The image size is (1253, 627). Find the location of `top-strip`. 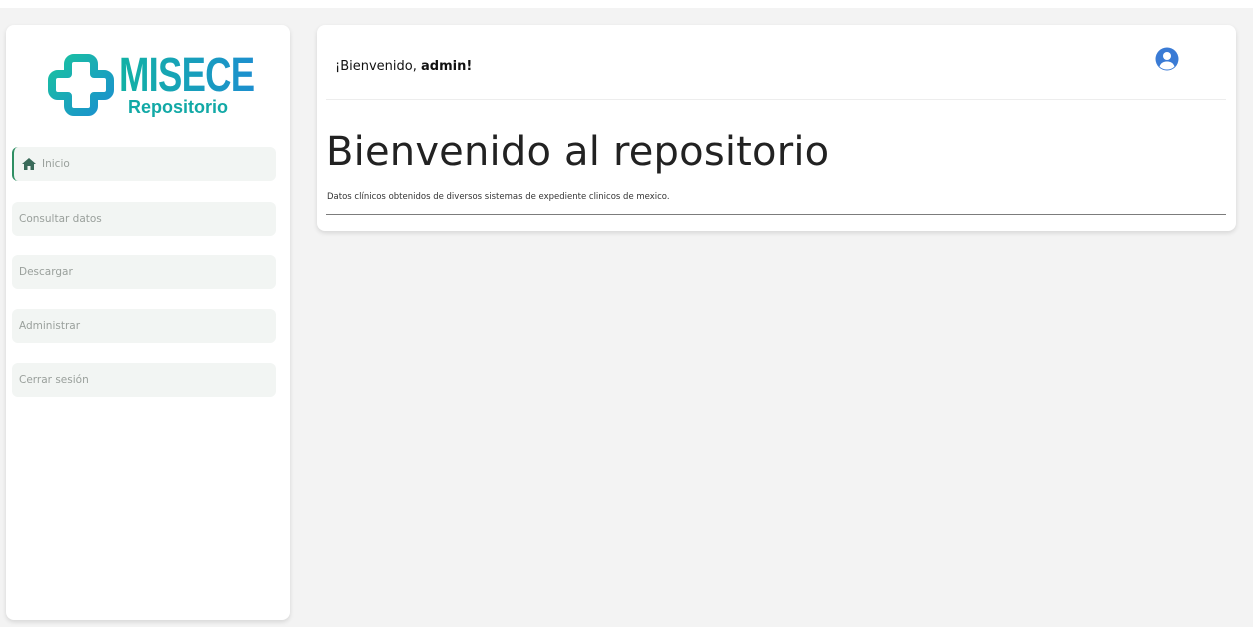

top-strip is located at coordinates (626, 4).